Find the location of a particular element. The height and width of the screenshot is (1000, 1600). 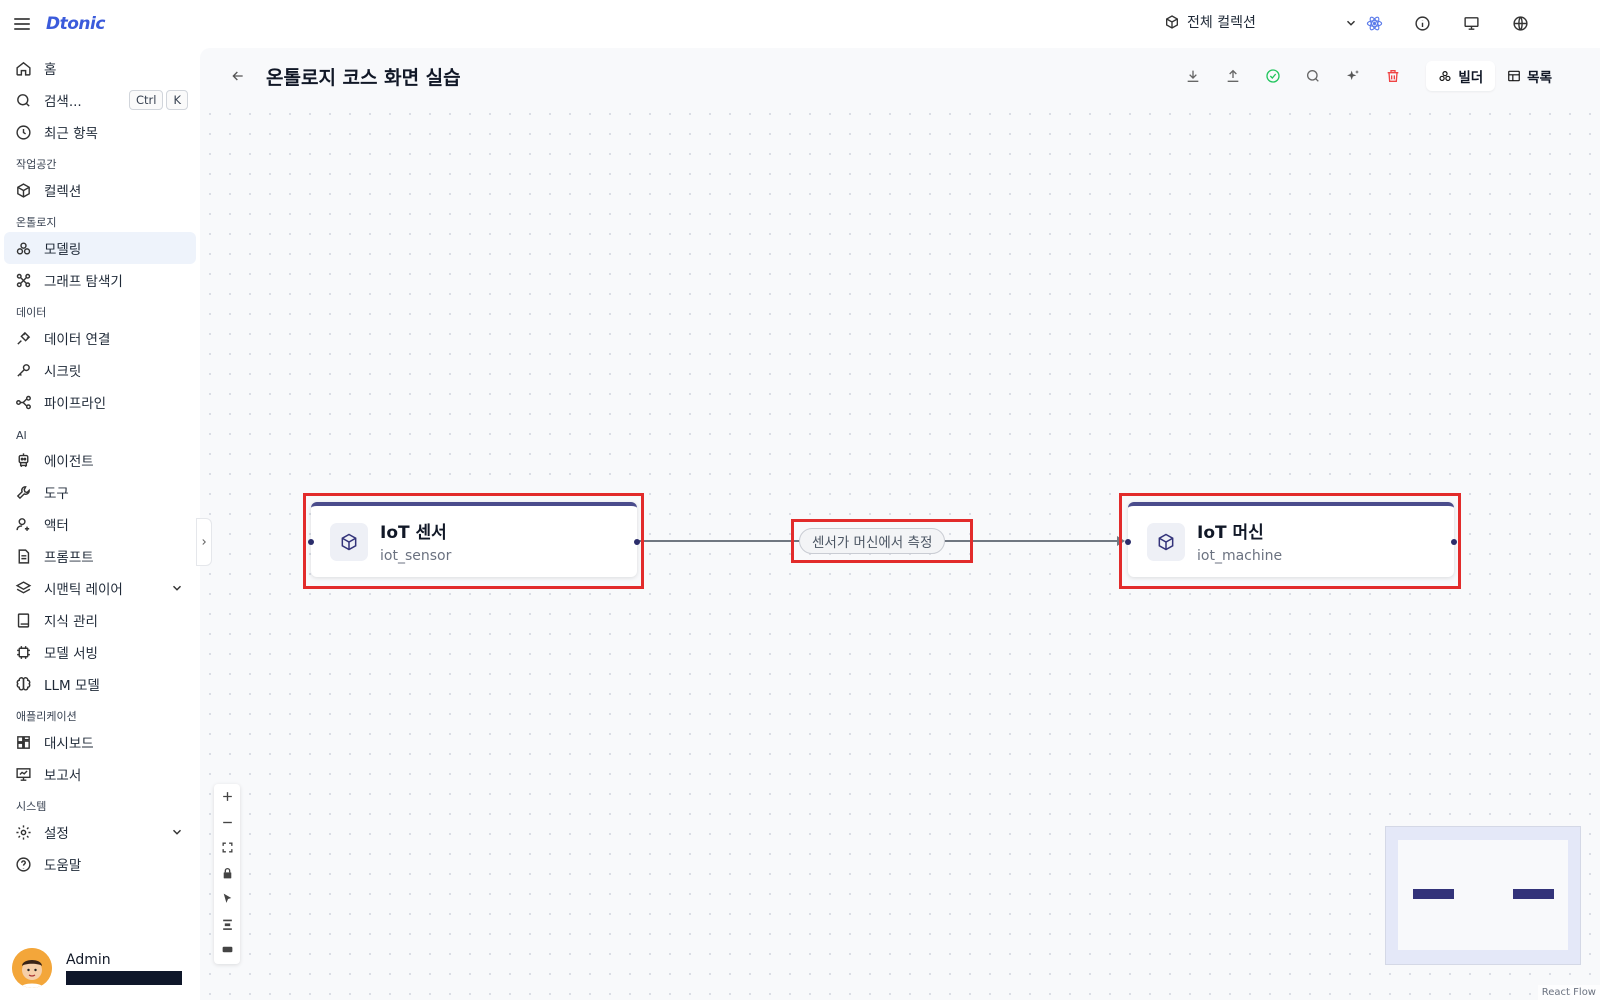

help-icon is located at coordinates (23, 864).